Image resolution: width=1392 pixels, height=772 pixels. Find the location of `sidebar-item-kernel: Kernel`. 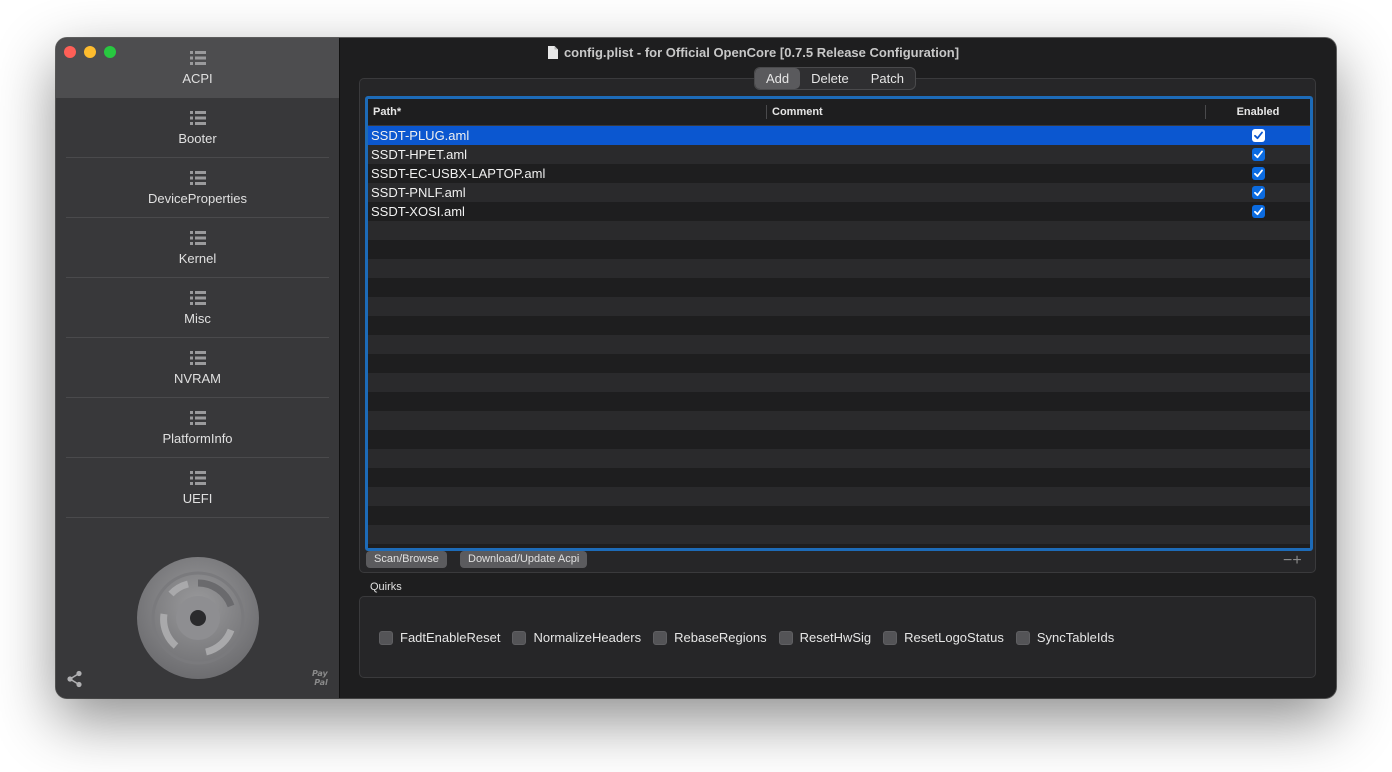

sidebar-item-kernel: Kernel is located at coordinates (197, 248).